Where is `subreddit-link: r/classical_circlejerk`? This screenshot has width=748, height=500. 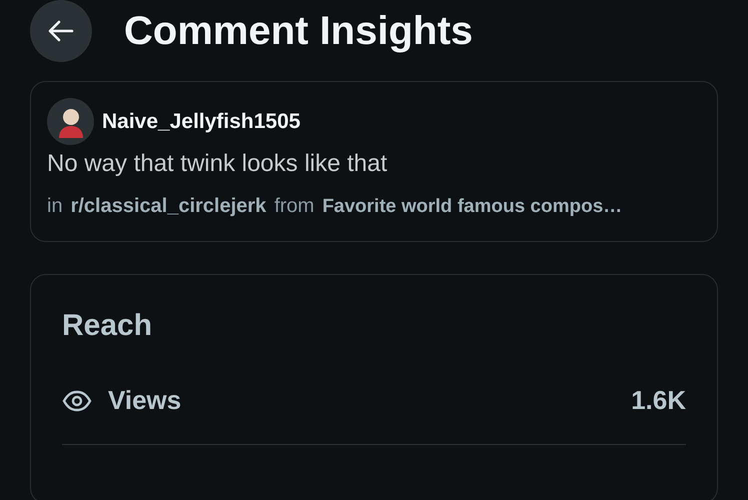 subreddit-link: r/classical_circlejerk is located at coordinates (168, 206).